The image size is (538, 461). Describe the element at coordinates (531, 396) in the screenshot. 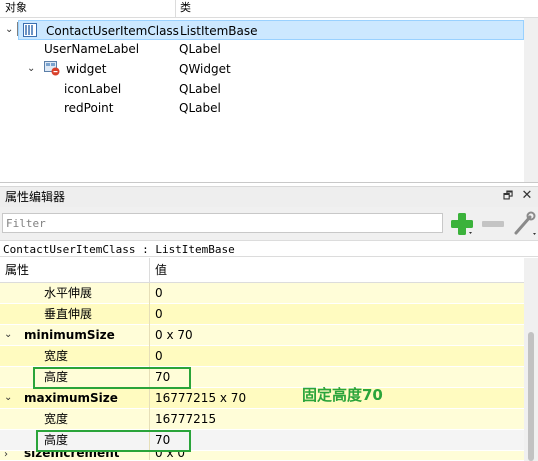

I see `scrollbar-thumb` at that location.